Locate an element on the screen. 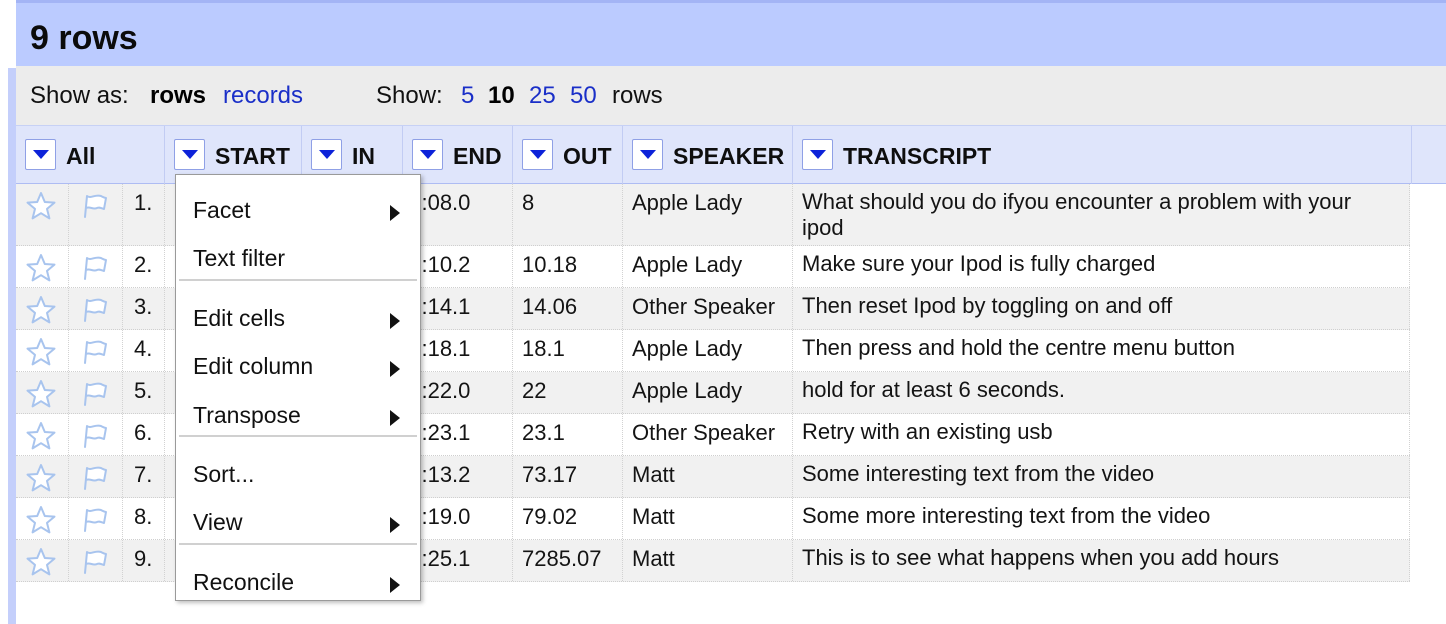  row-number: 2. is located at coordinates (143, 264).